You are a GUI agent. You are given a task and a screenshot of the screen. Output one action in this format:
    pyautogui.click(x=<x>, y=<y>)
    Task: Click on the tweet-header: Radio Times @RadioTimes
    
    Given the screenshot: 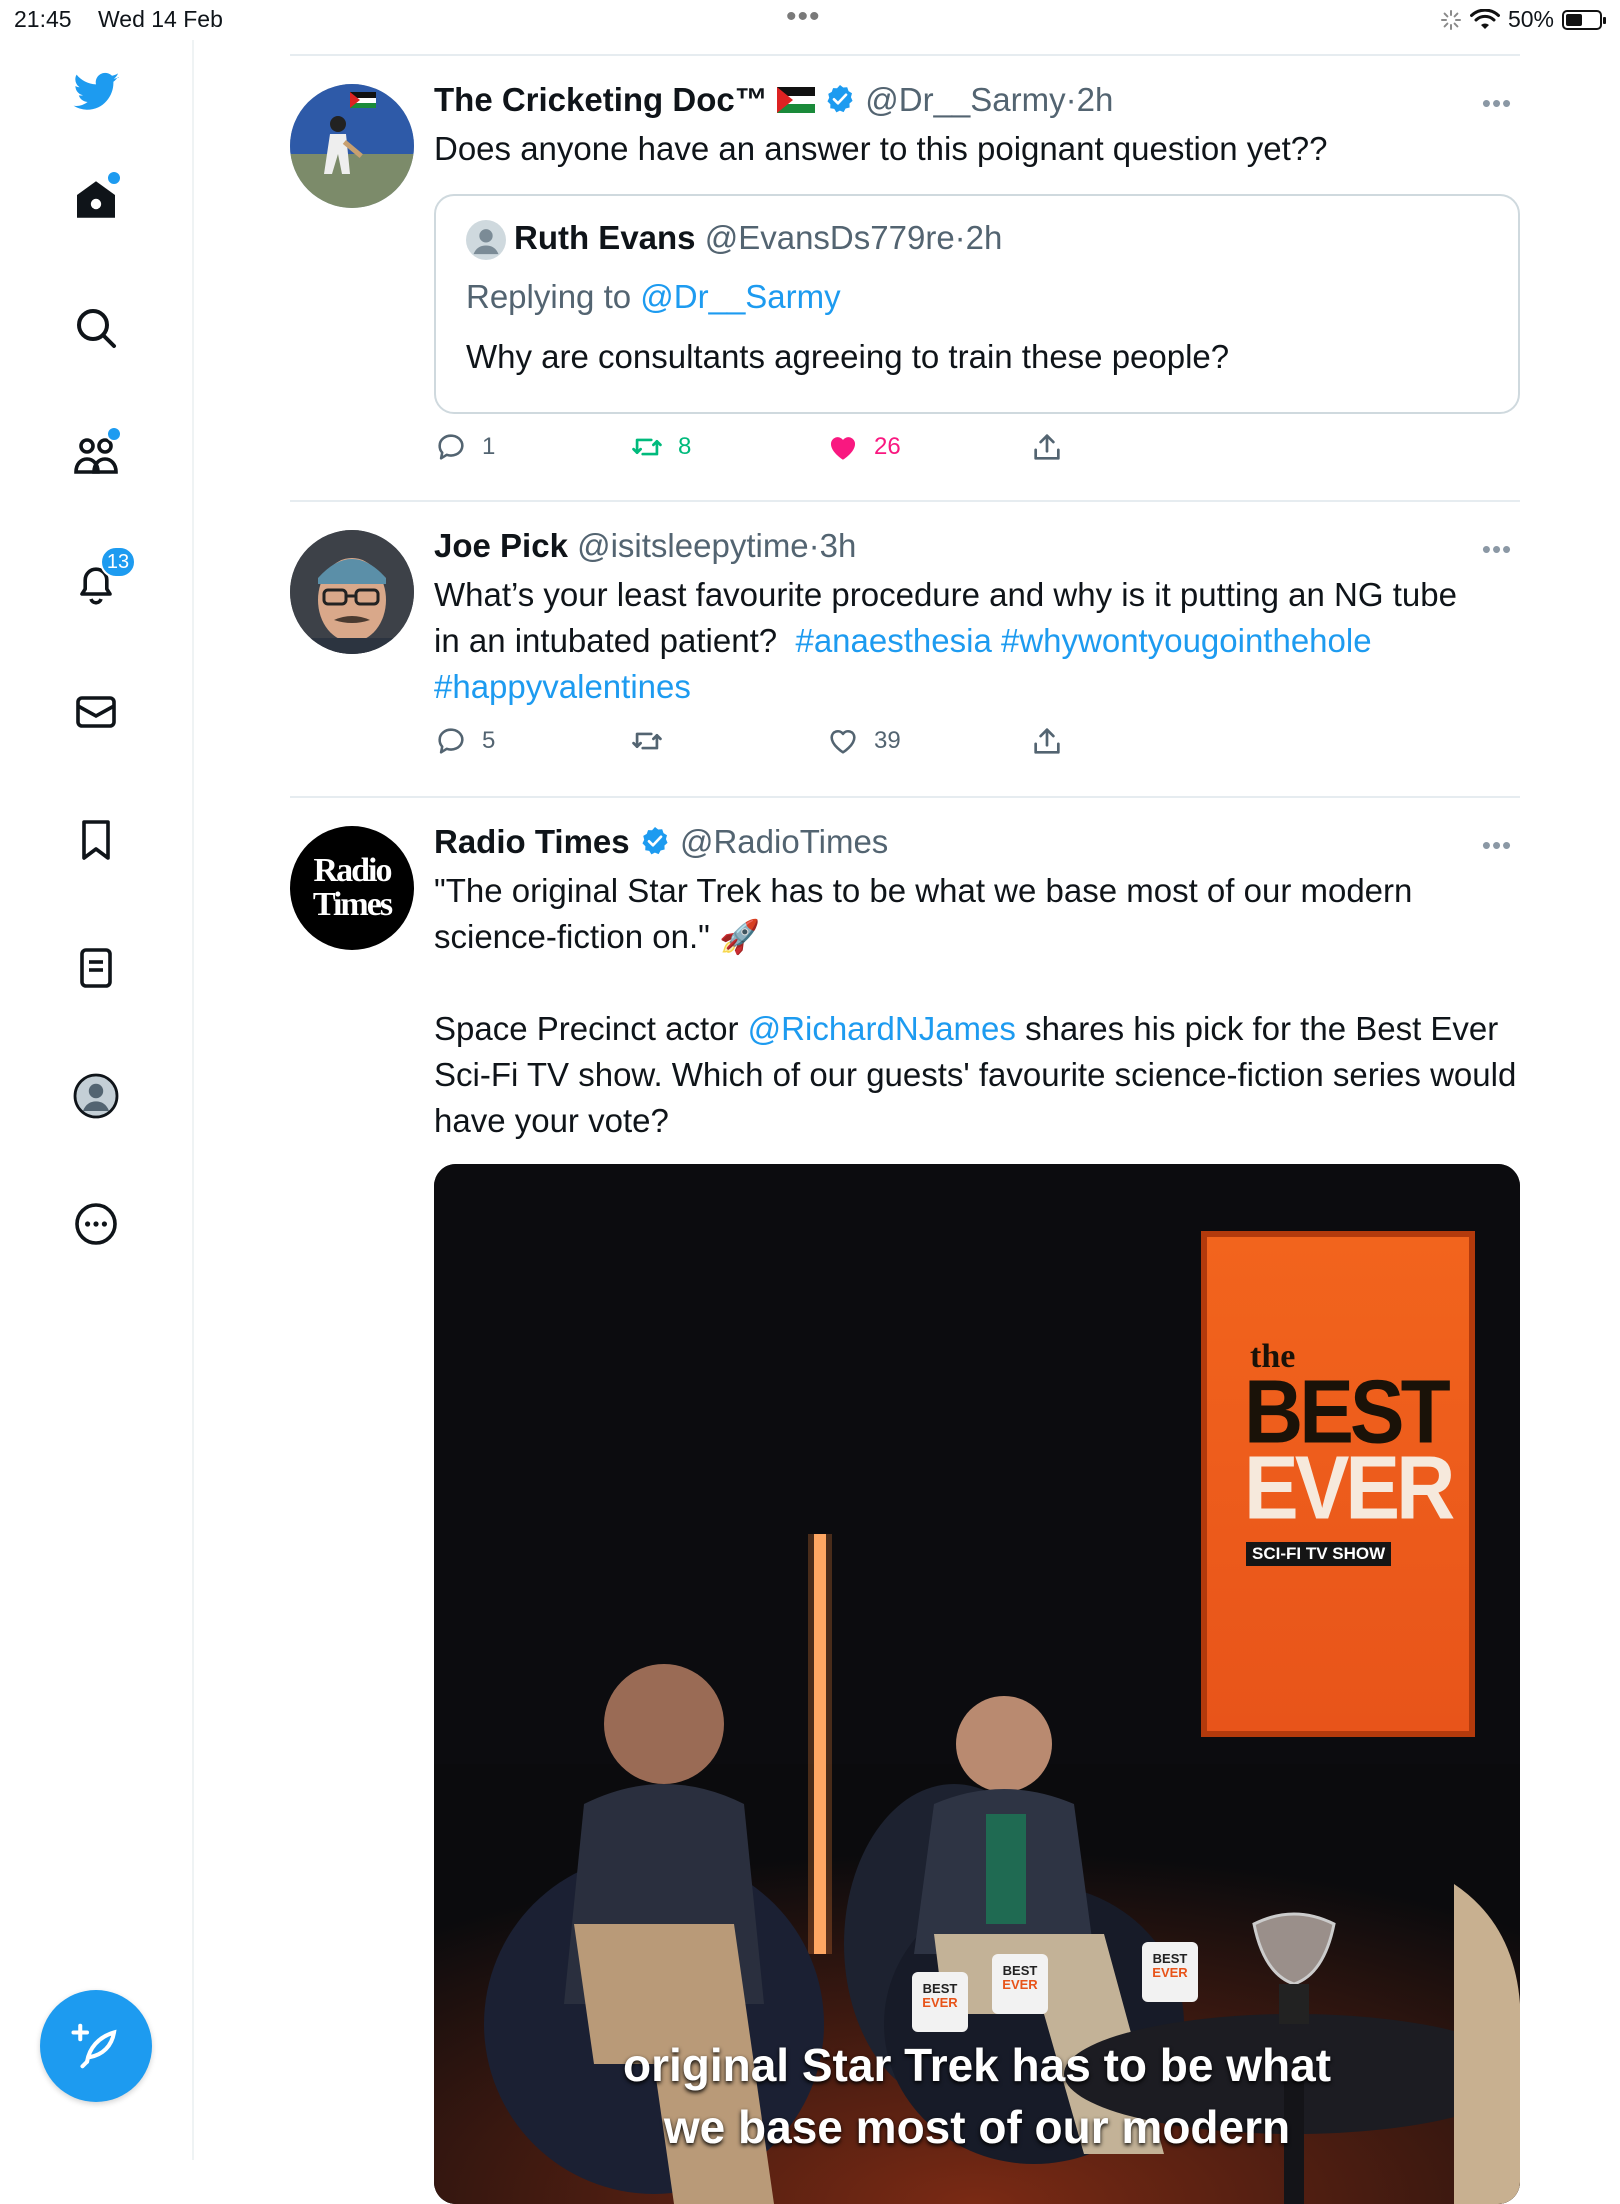 What is the action you would take?
    pyautogui.click(x=977, y=842)
    